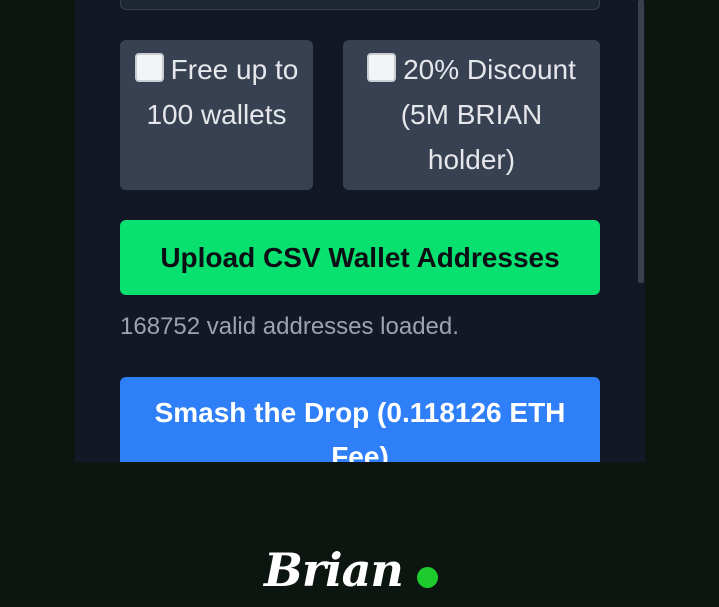 The width and height of the screenshot is (719, 607). I want to click on free-wallets-option-label: Free up to 100 wallets, so click(222, 92).